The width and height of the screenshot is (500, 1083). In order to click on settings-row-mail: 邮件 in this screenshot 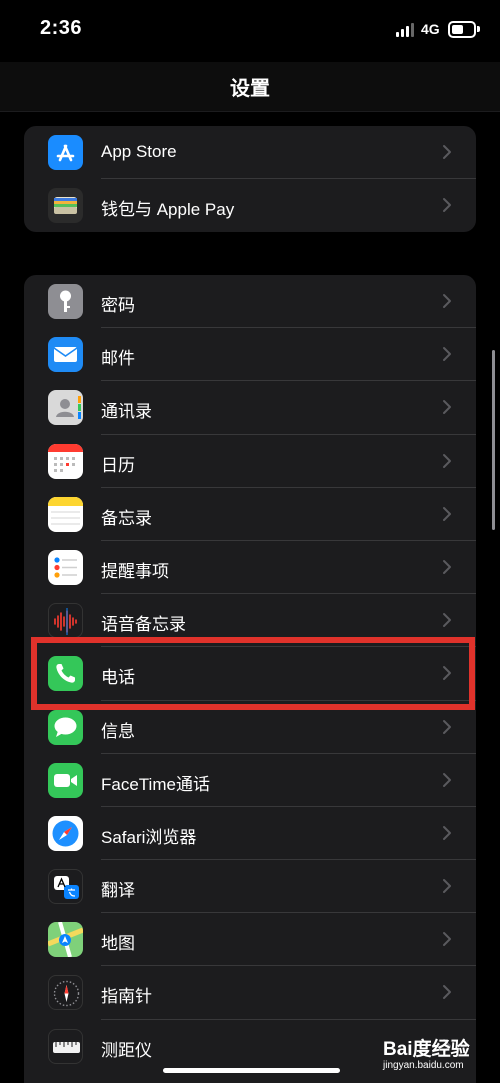, I will do `click(250, 355)`.